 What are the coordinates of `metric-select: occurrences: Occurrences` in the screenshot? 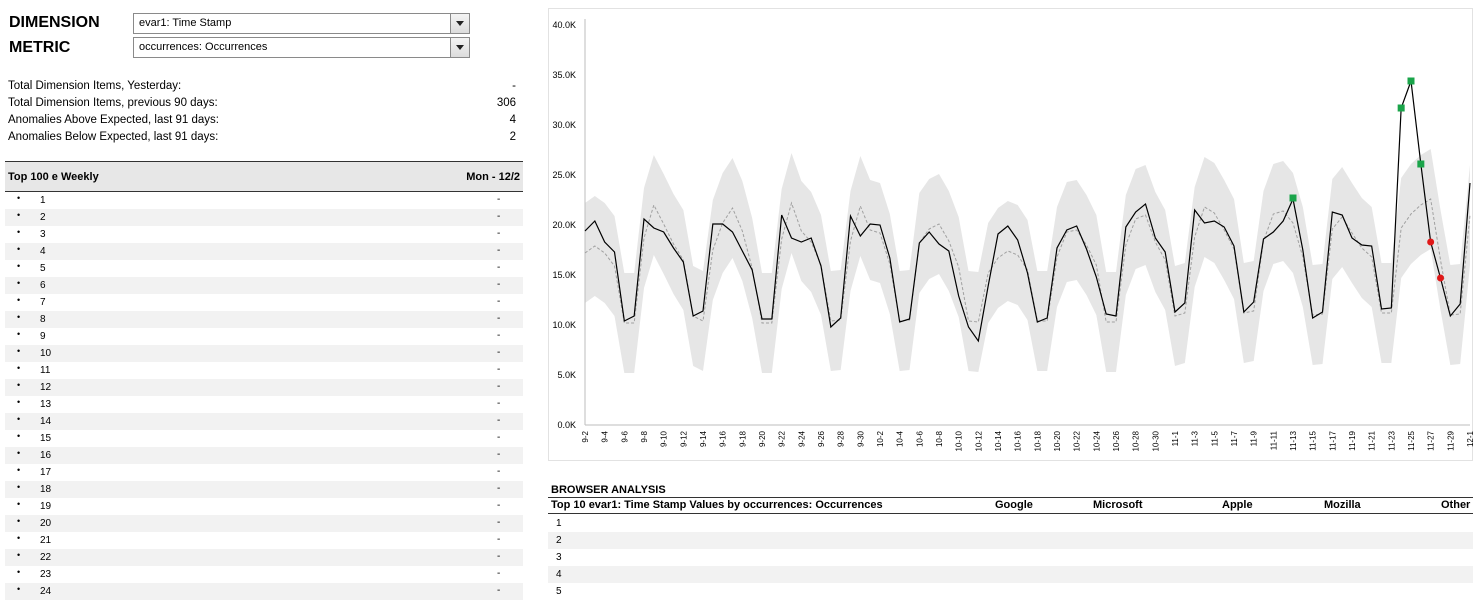 It's located at (301, 47).